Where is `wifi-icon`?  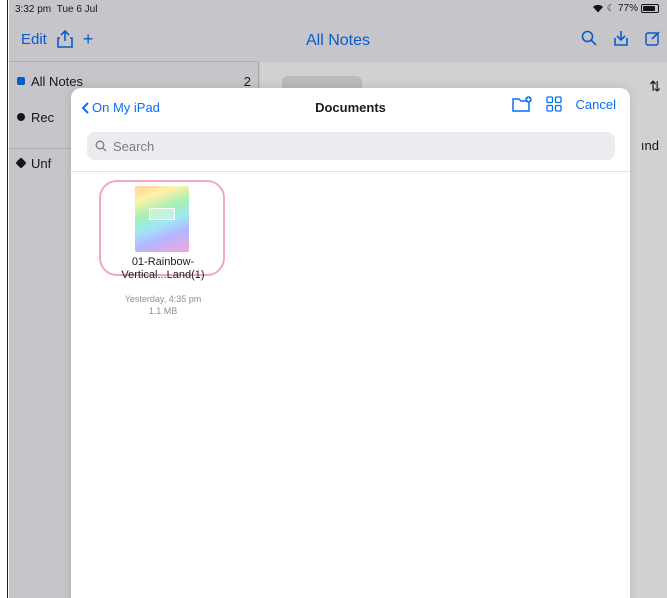 wifi-icon is located at coordinates (597, 8).